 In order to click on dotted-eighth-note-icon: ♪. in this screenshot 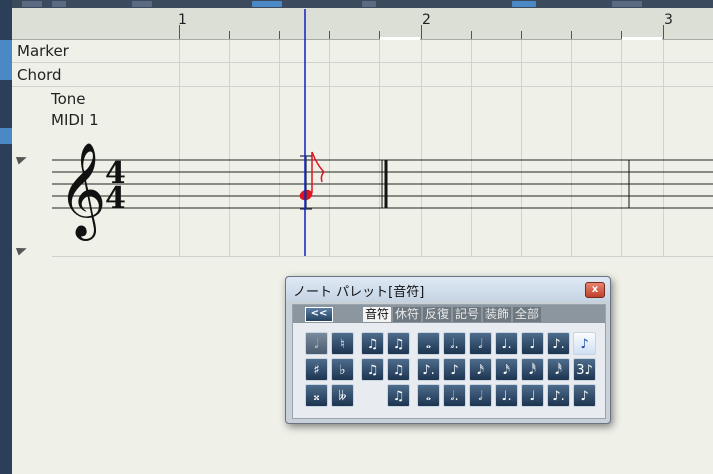, I will do `click(558, 343)`.